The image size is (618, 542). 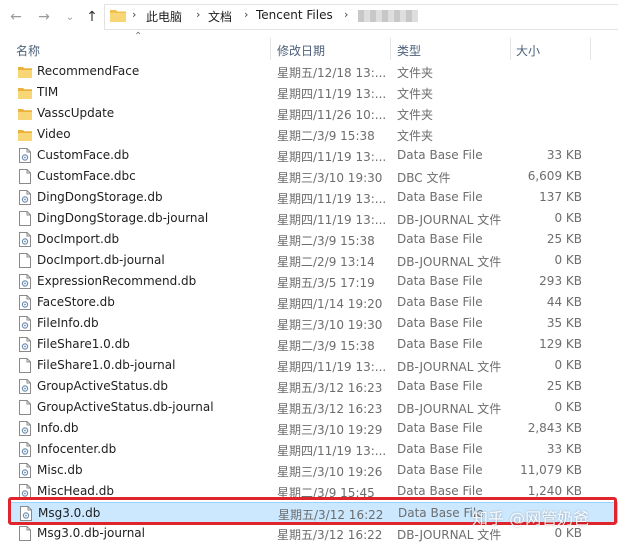 I want to click on column-date: 修改日期, so click(x=301, y=50).